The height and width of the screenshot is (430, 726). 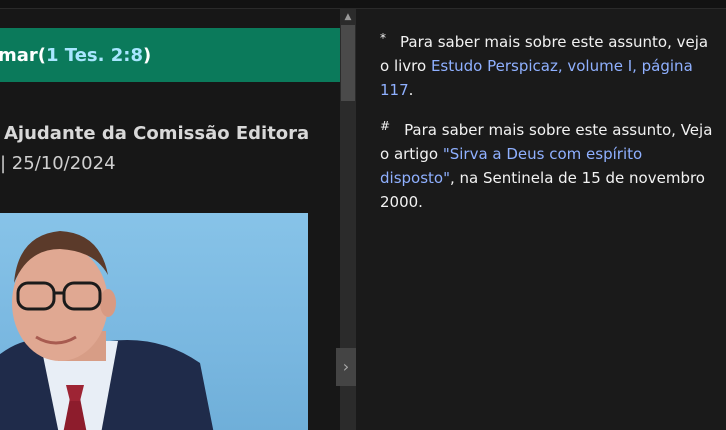 I want to click on footnote-marker: *, so click(x=383, y=38).